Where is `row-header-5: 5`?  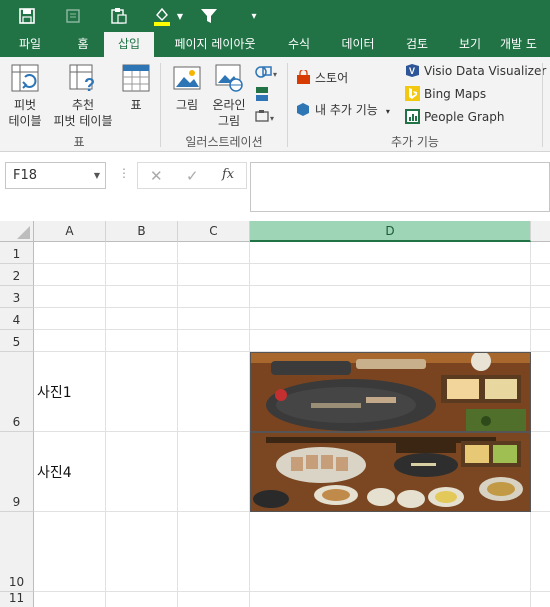
row-header-5: 5 is located at coordinates (17, 341).